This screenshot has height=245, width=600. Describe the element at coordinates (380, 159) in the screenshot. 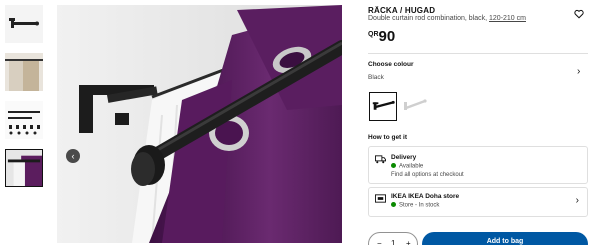

I see `truck-icon` at that location.